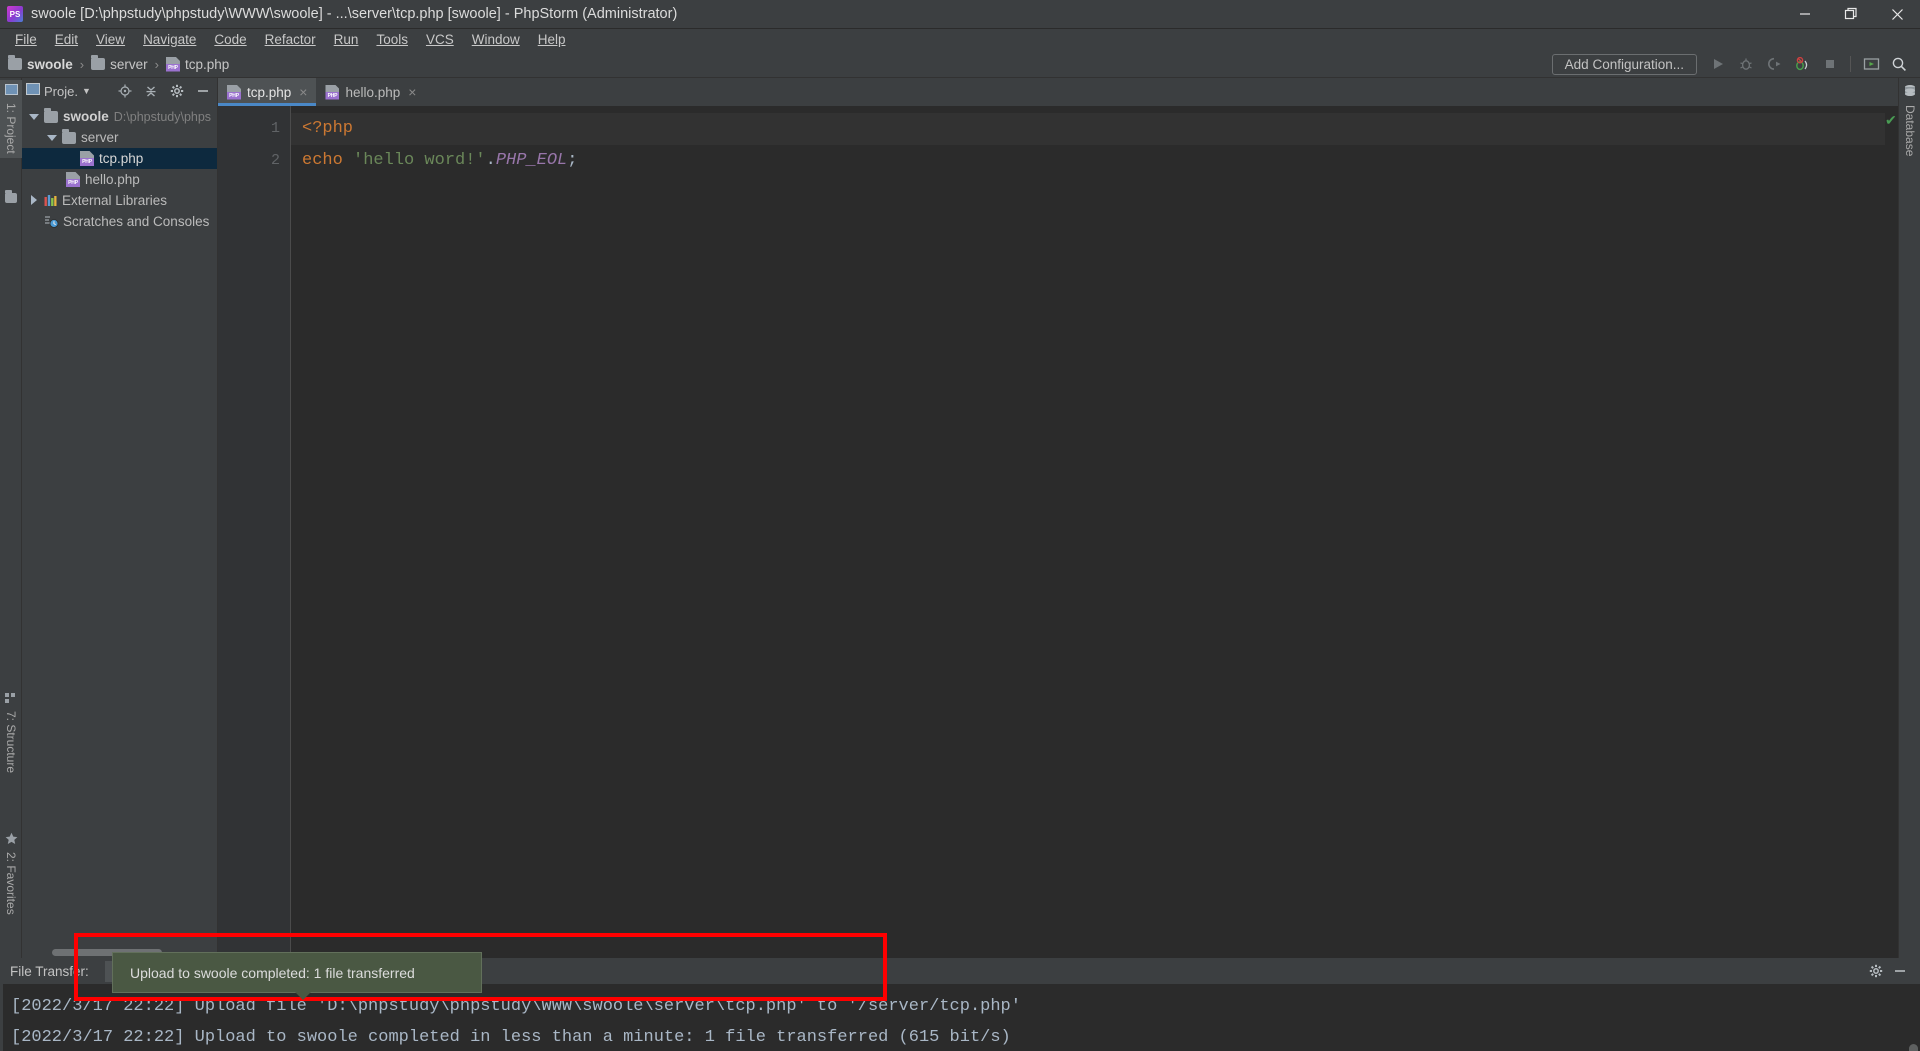  What do you see at coordinates (61, 91) in the screenshot?
I see `project-panel-title: Proje.` at bounding box center [61, 91].